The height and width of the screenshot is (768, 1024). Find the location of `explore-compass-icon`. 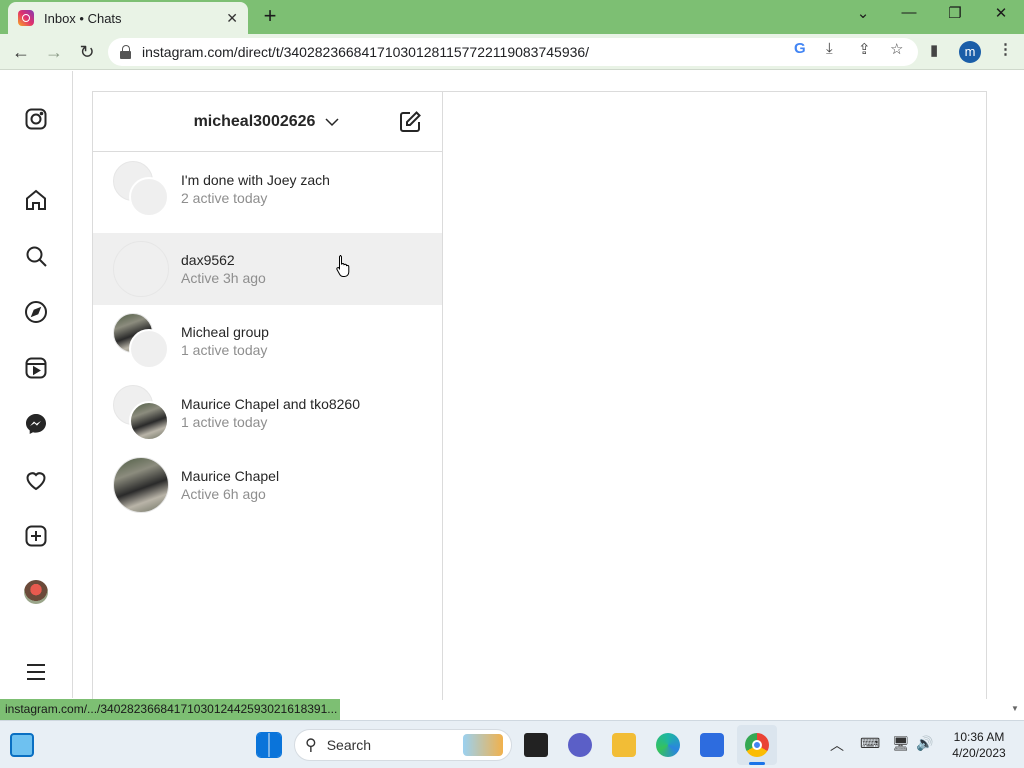

explore-compass-icon is located at coordinates (36, 312).